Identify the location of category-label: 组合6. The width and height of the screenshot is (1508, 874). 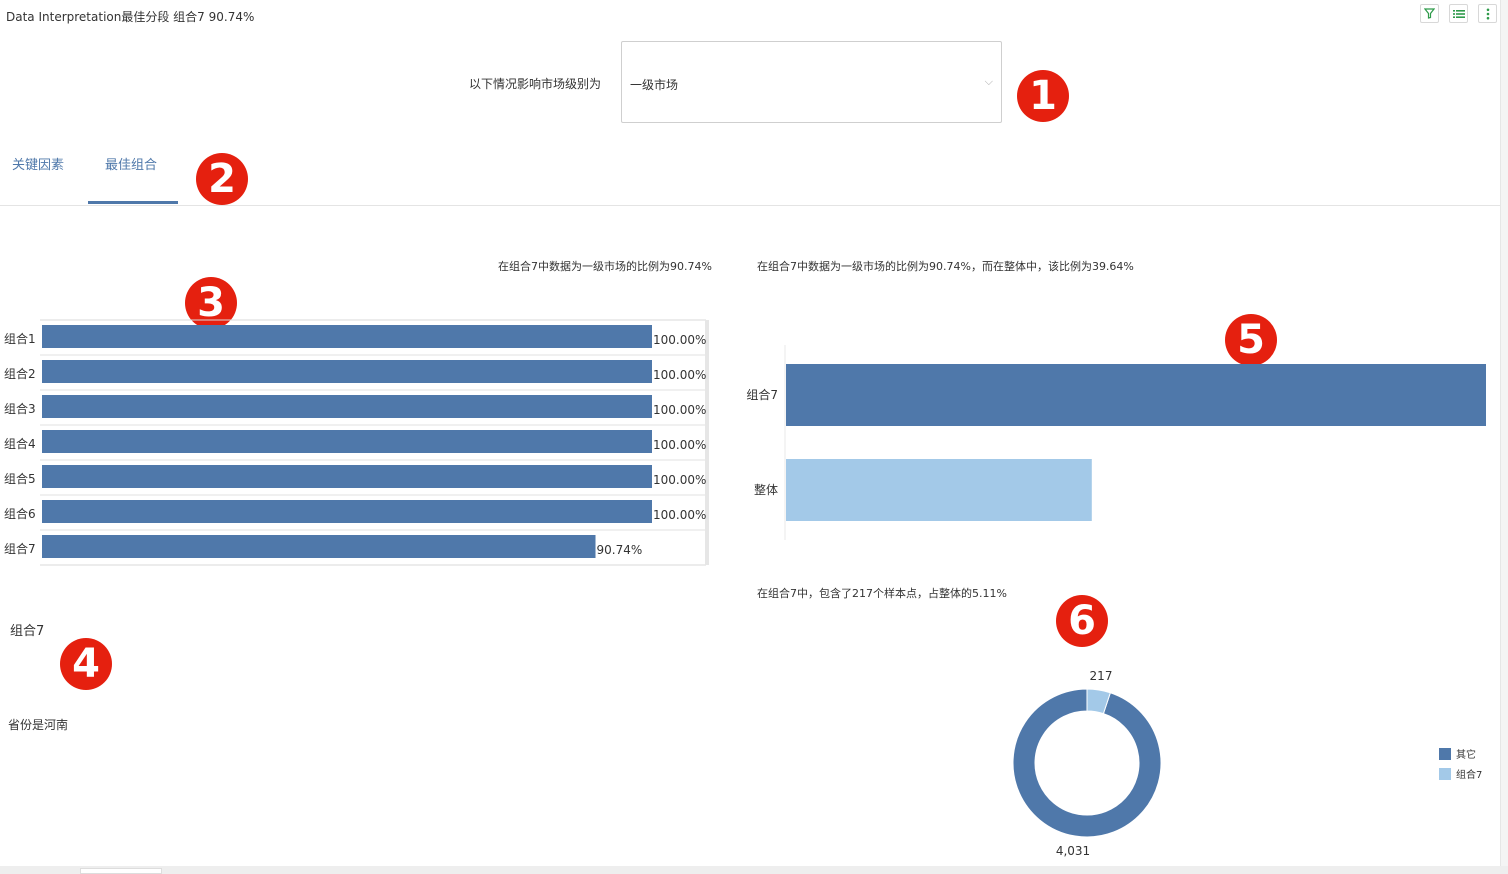
(20, 513).